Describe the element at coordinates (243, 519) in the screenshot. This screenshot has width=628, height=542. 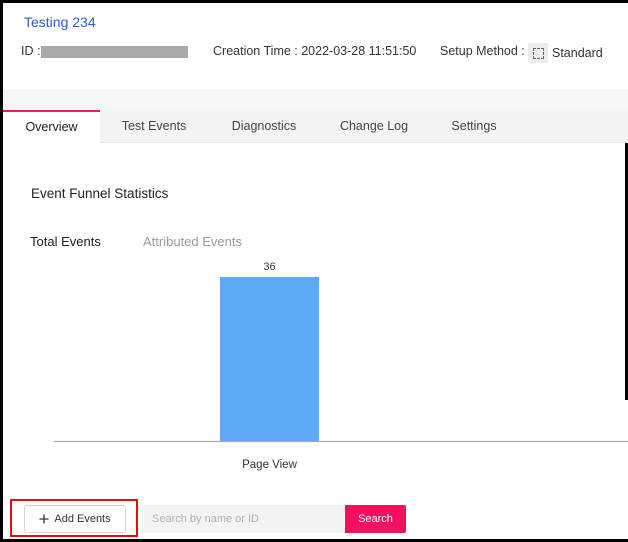
I see `search-input` at that location.